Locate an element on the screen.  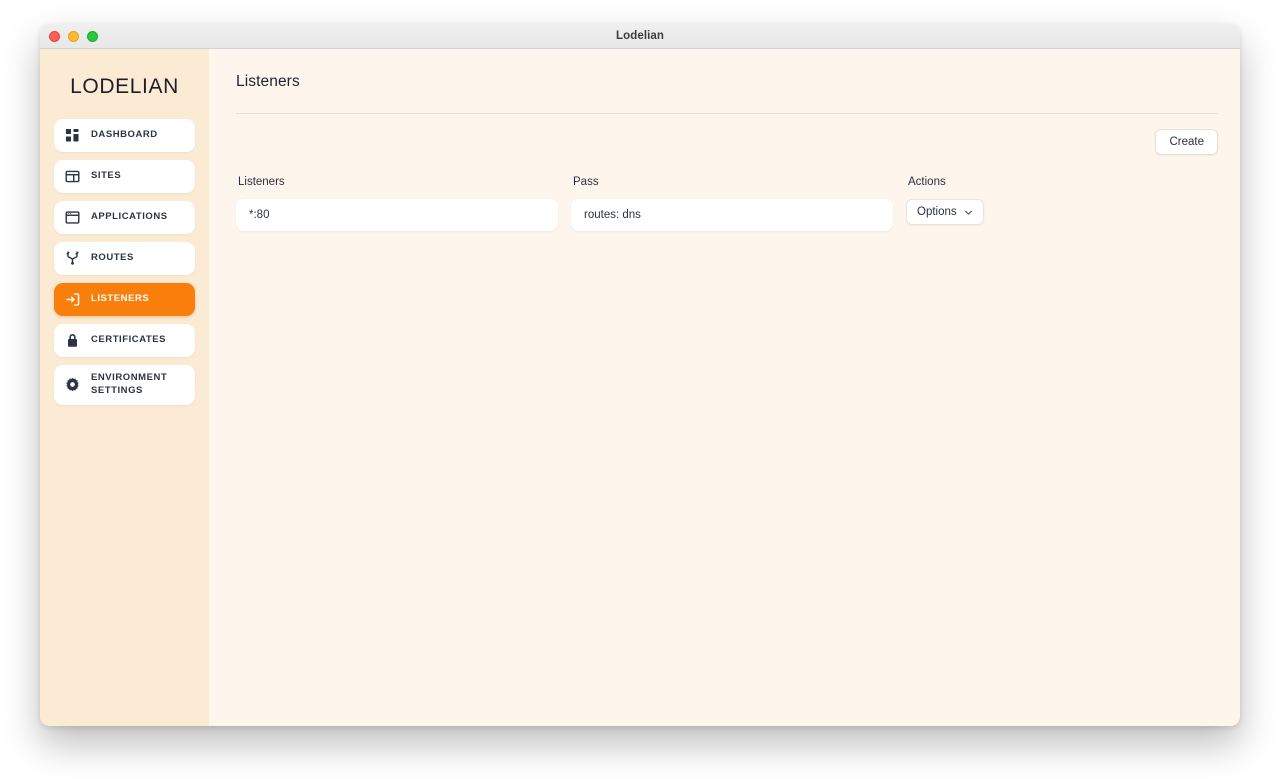
page-title: Listeners is located at coordinates (268, 81).